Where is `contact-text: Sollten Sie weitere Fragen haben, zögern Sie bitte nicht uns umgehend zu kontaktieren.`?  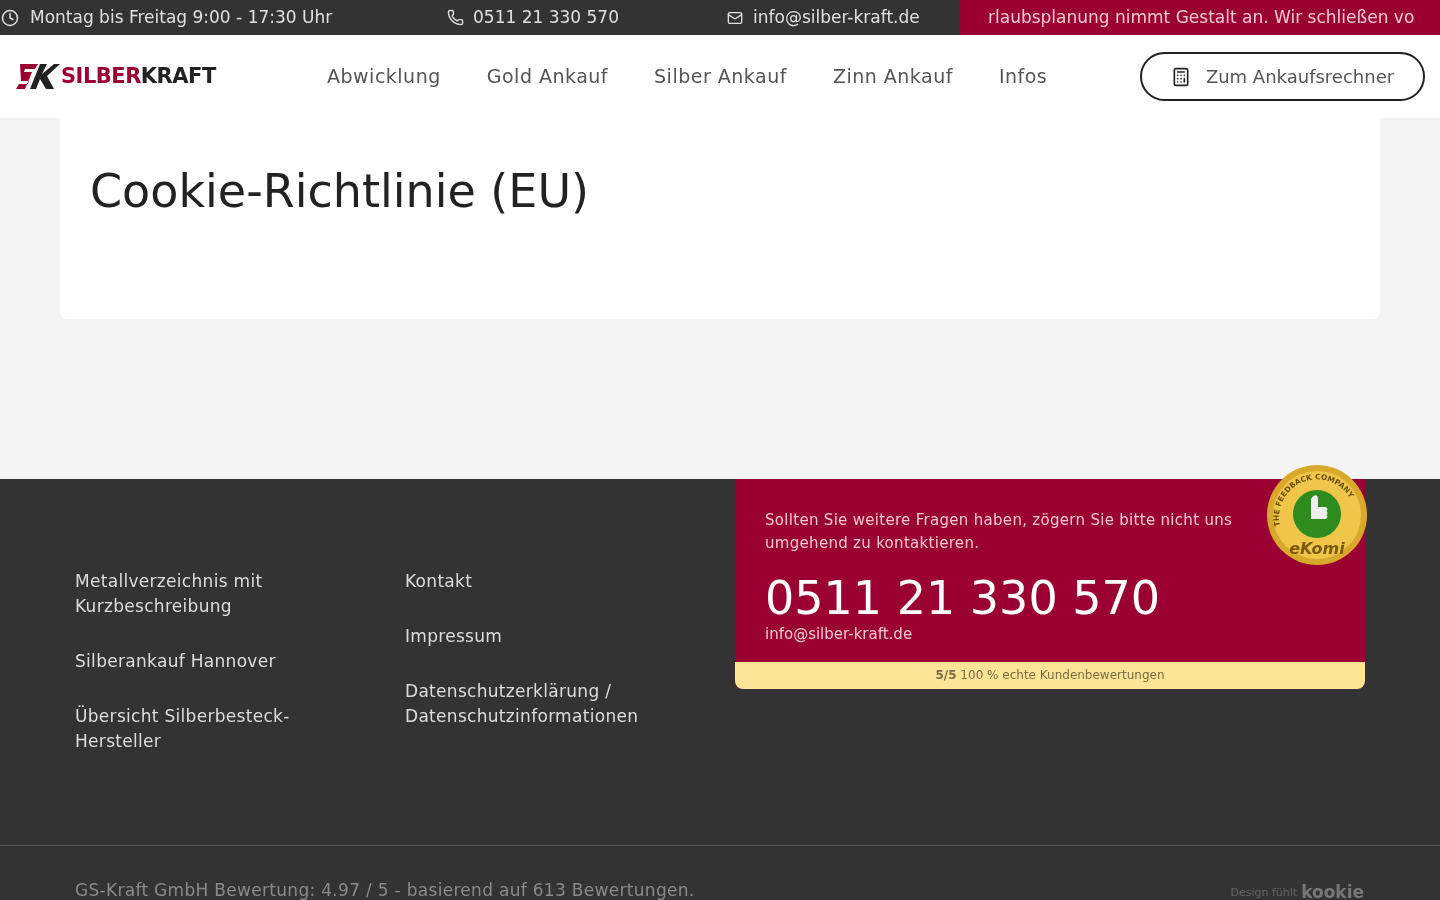 contact-text: Sollten Sie weitere Fragen haben, zögern Sie bitte nicht uns umgehend zu kontaktieren. is located at coordinates (999, 532).